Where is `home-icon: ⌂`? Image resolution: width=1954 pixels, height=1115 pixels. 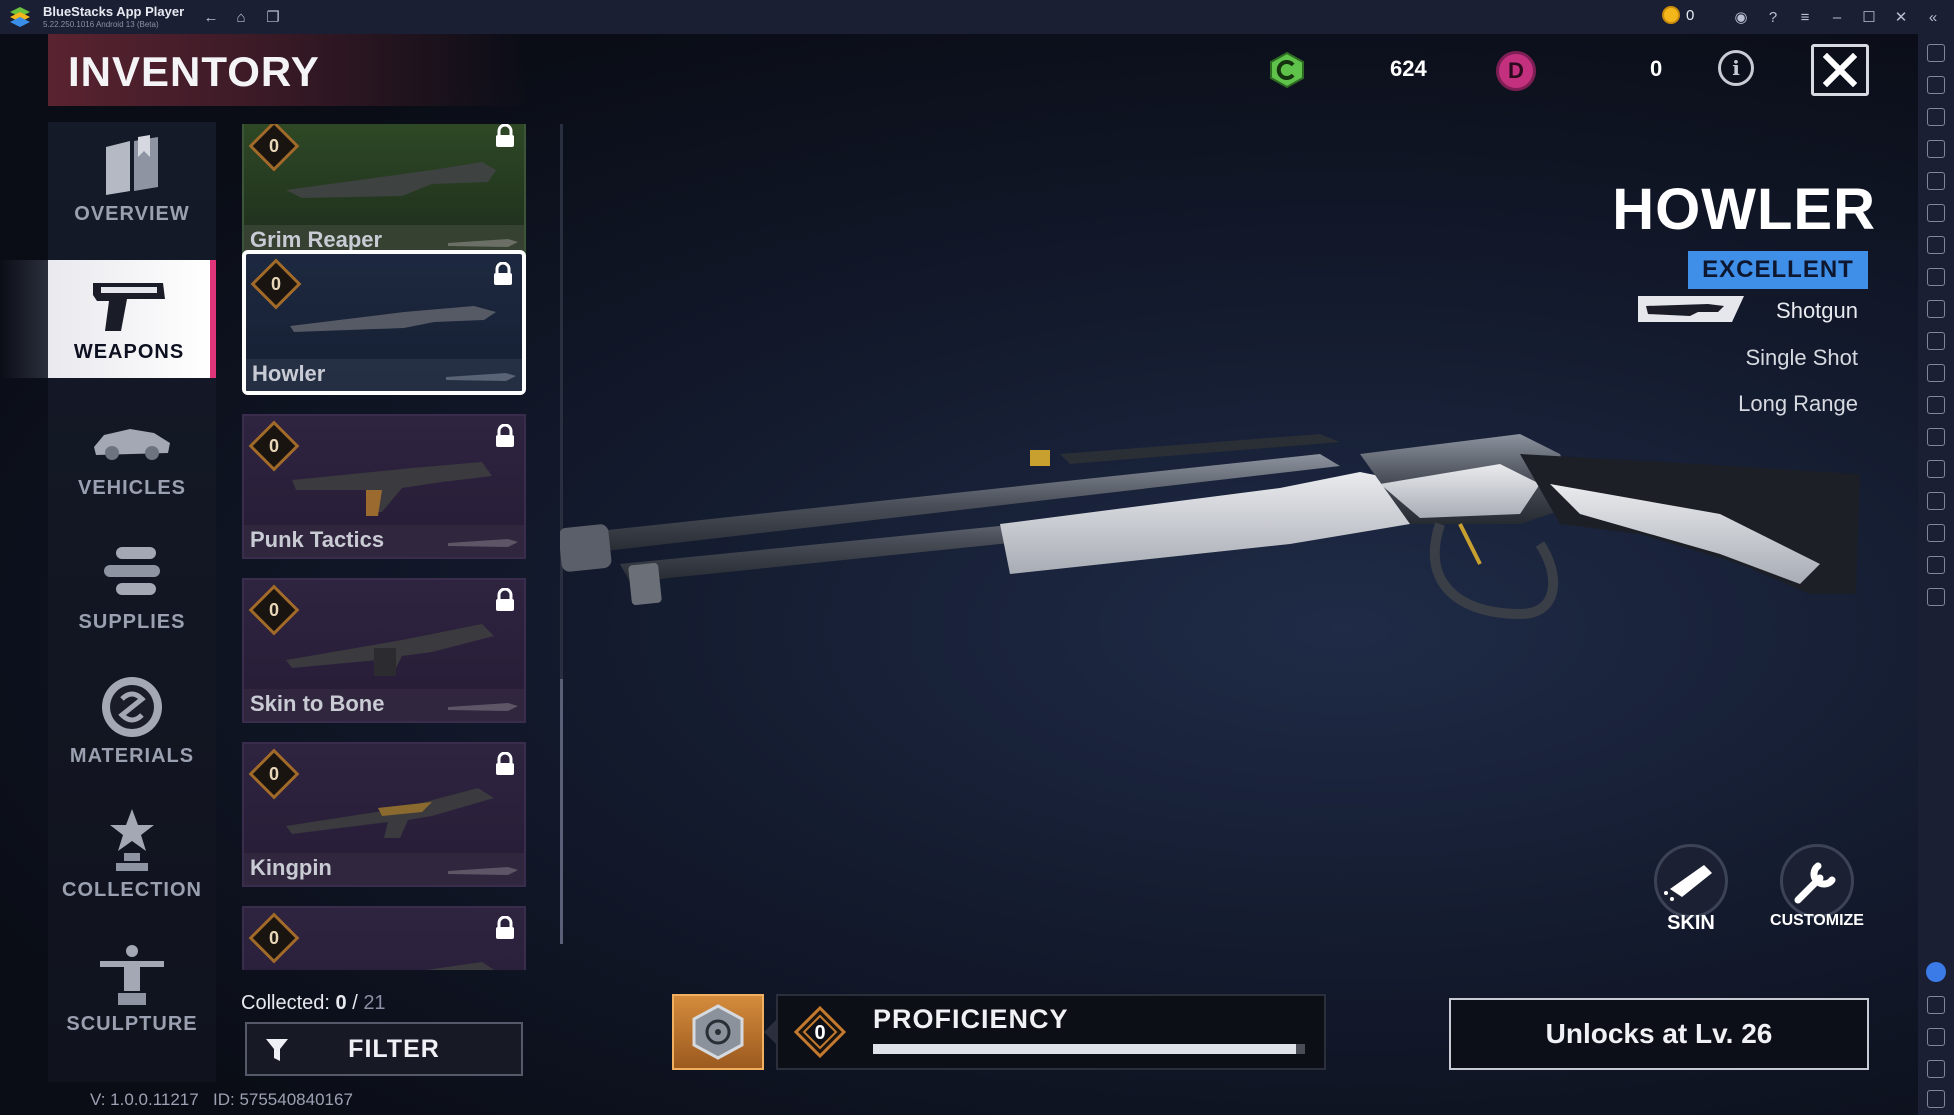 home-icon: ⌂ is located at coordinates (241, 17).